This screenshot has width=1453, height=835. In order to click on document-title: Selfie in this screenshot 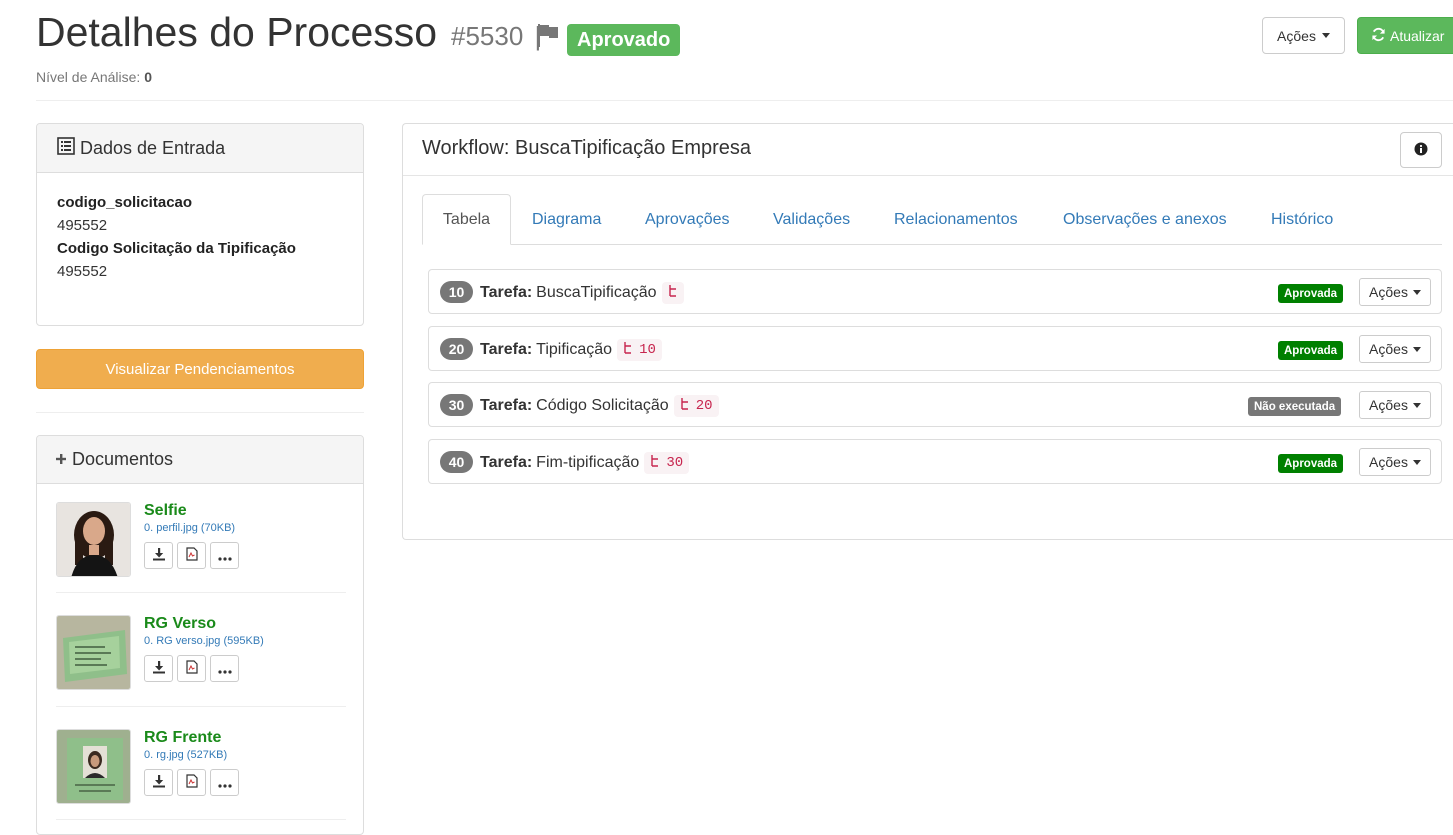, I will do `click(165, 511)`.